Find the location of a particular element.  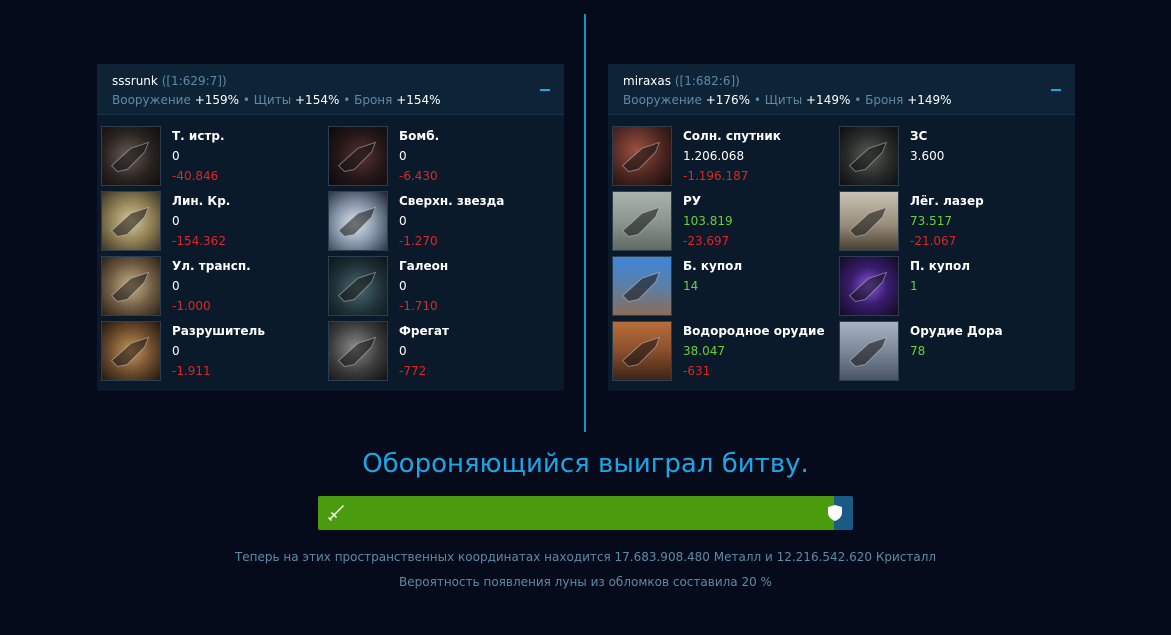

battle-bar is located at coordinates (585, 513).